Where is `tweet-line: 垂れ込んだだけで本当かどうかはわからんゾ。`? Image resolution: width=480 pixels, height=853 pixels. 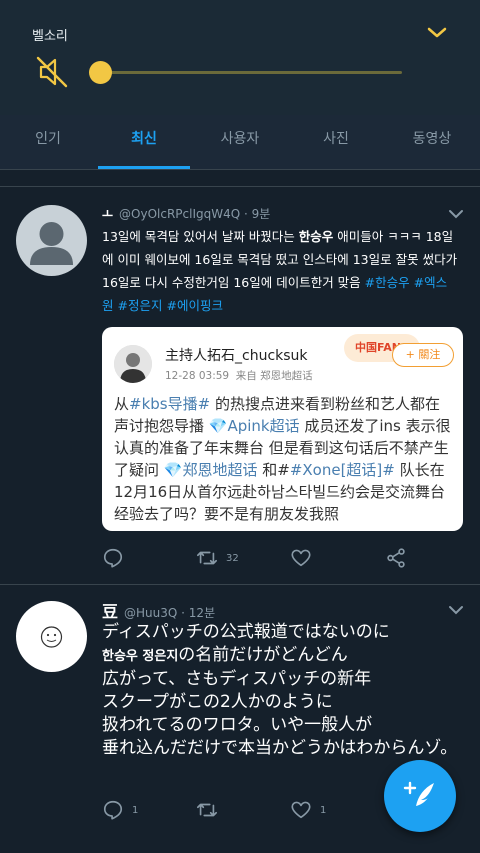 tweet-line: 垂れ込んだだけで本当かどうかはわからんゾ。 is located at coordinates (280, 748).